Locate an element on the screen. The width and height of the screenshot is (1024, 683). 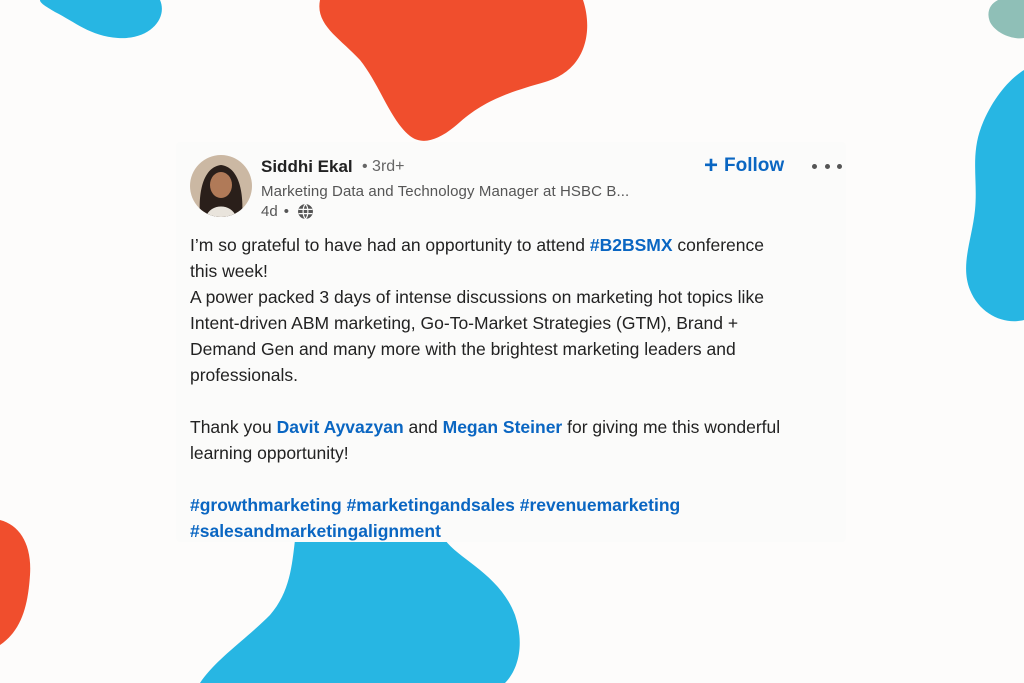
decorative-blob-top-right is located at coordinates (1006, 19).